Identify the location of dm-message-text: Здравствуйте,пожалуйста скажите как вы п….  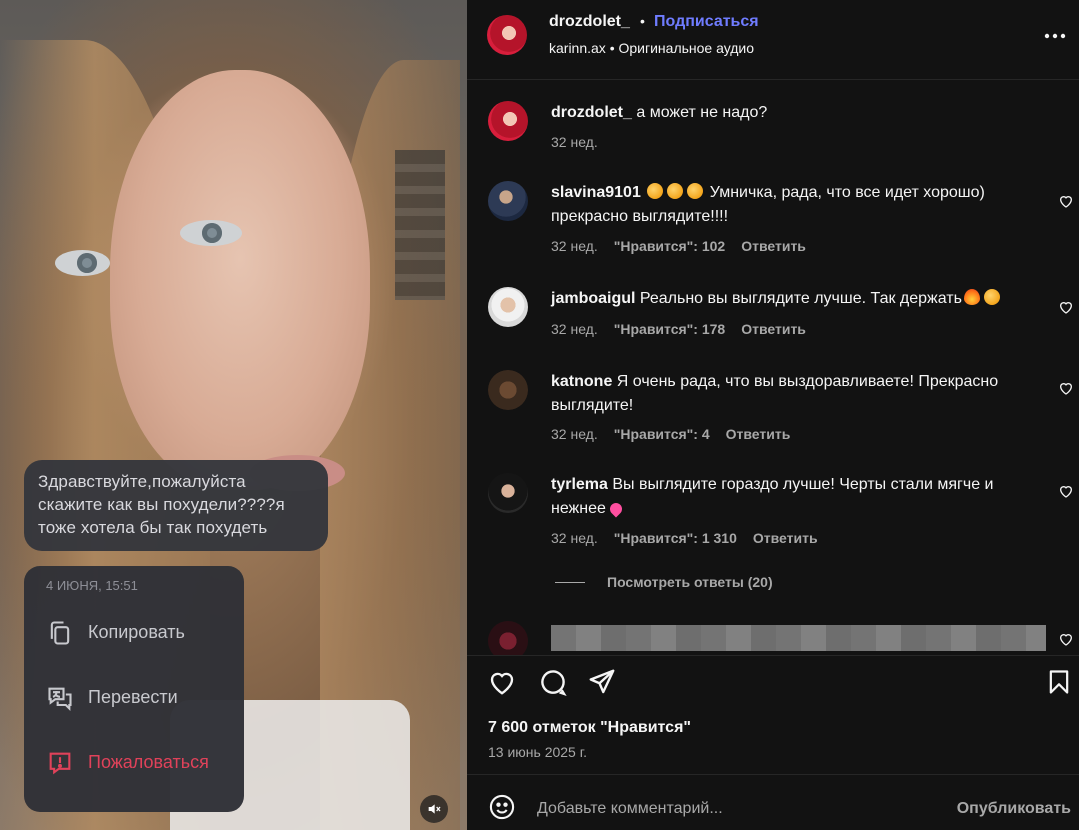
(161, 504).